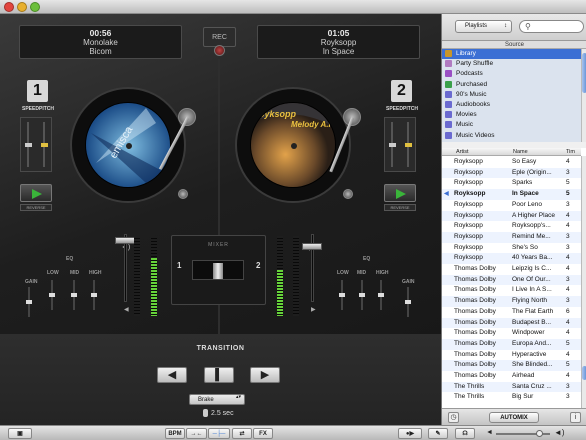 The height and width of the screenshot is (440, 586). I want to click on deck2-low-slider, so click(342, 295).